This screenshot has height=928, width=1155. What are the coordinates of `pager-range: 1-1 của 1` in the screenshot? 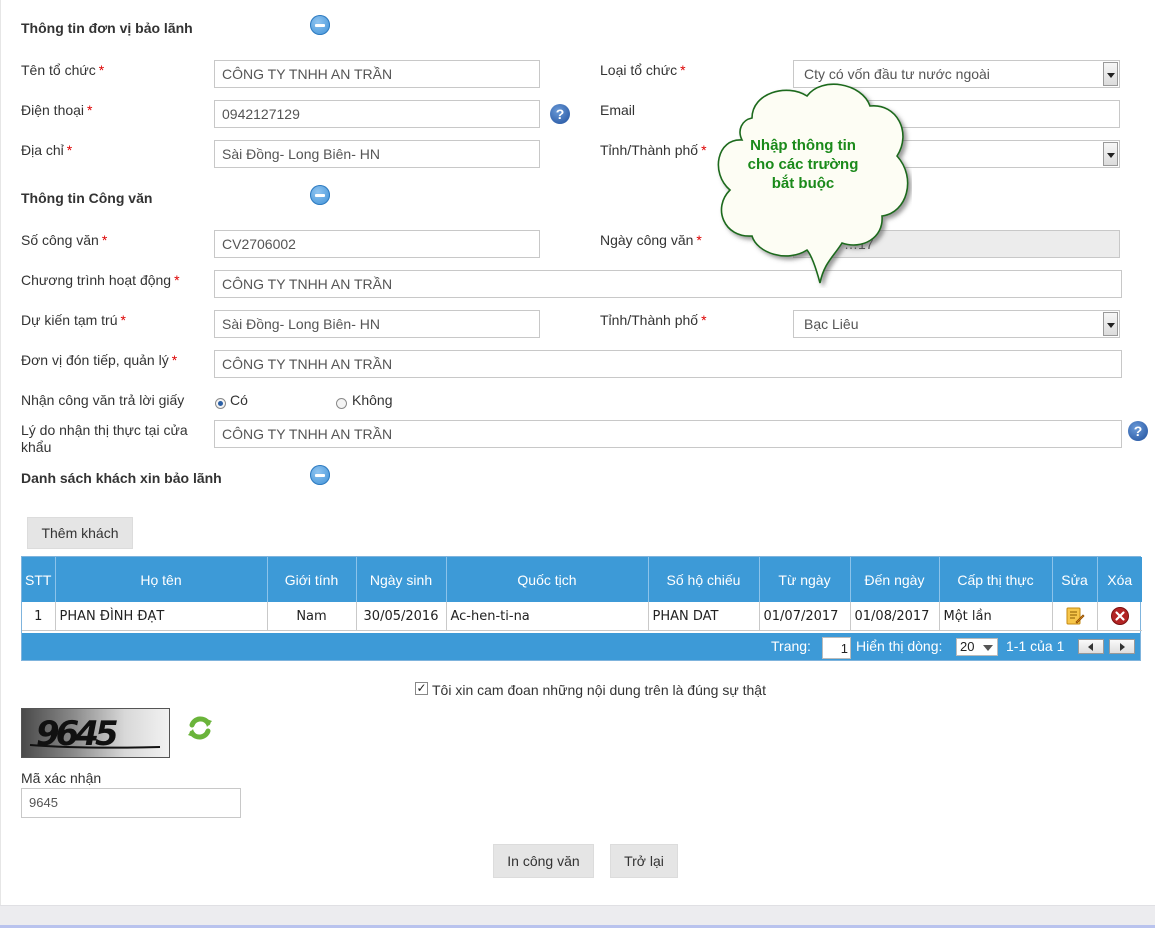 It's located at (1035, 646).